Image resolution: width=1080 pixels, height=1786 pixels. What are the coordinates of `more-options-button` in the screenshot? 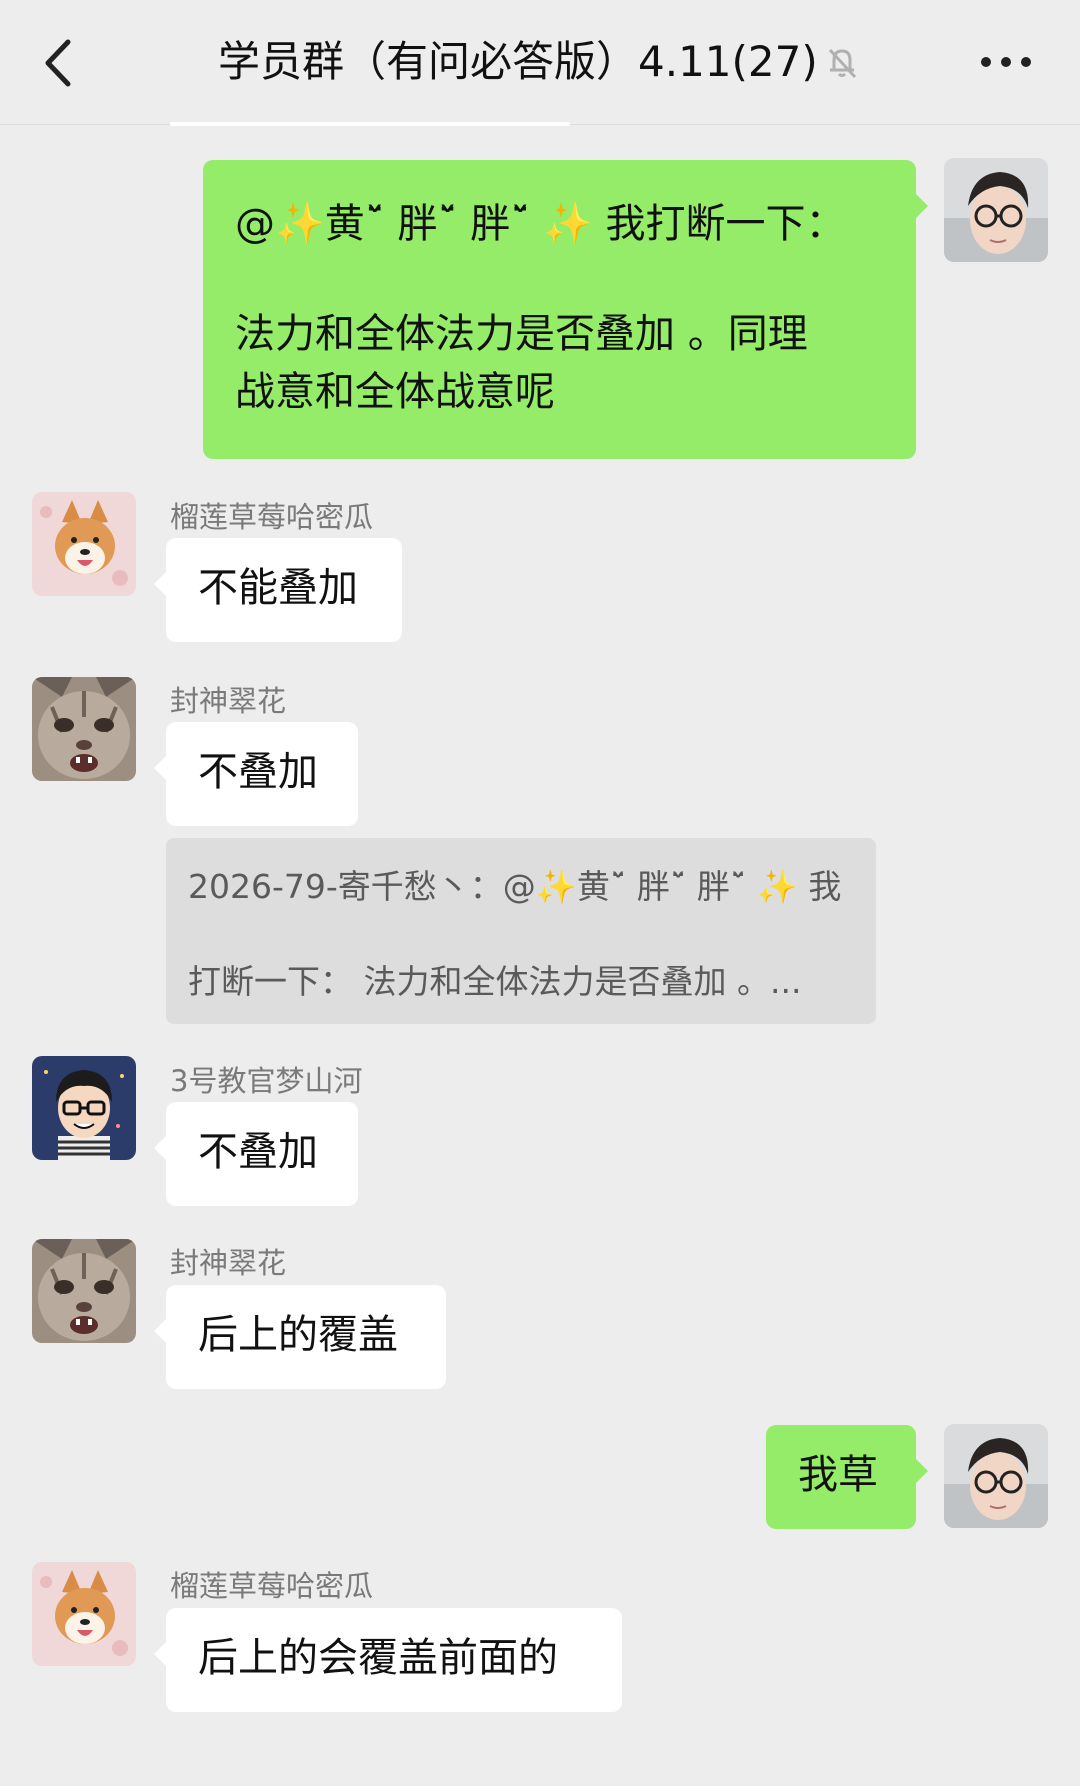 It's located at (1006, 62).